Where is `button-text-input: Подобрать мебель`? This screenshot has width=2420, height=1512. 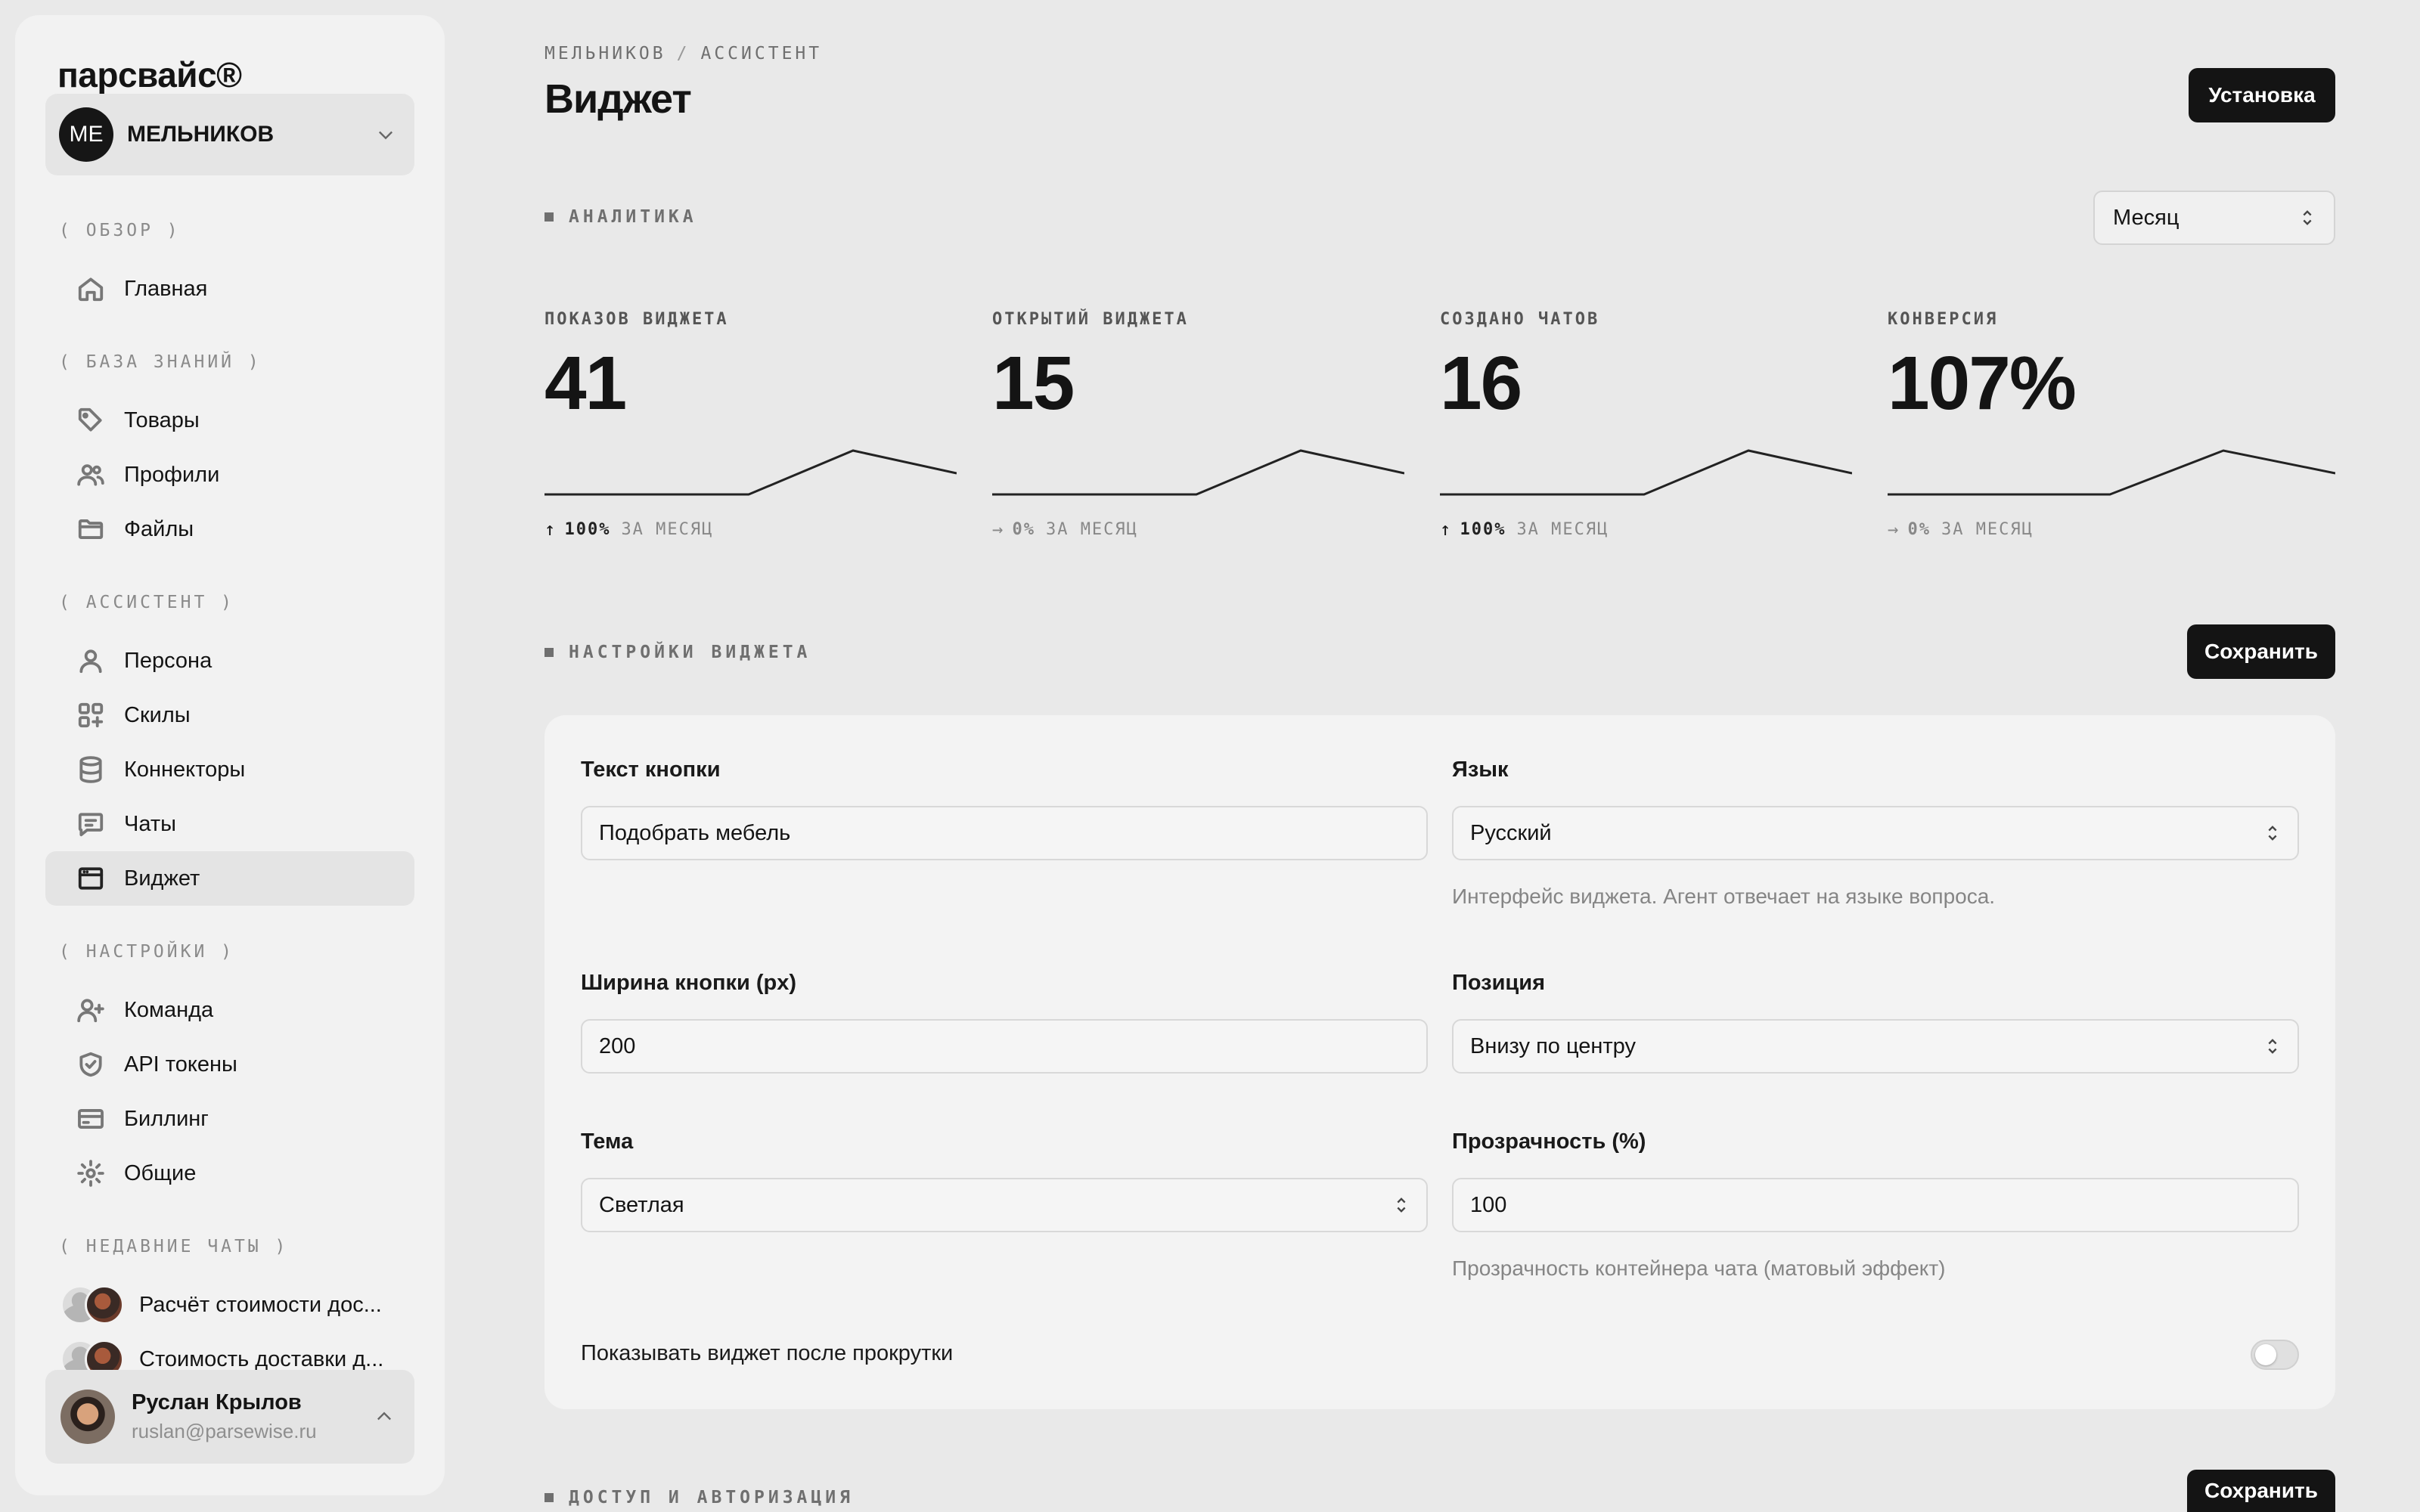
button-text-input: Подобрать мебель is located at coordinates (1004, 833).